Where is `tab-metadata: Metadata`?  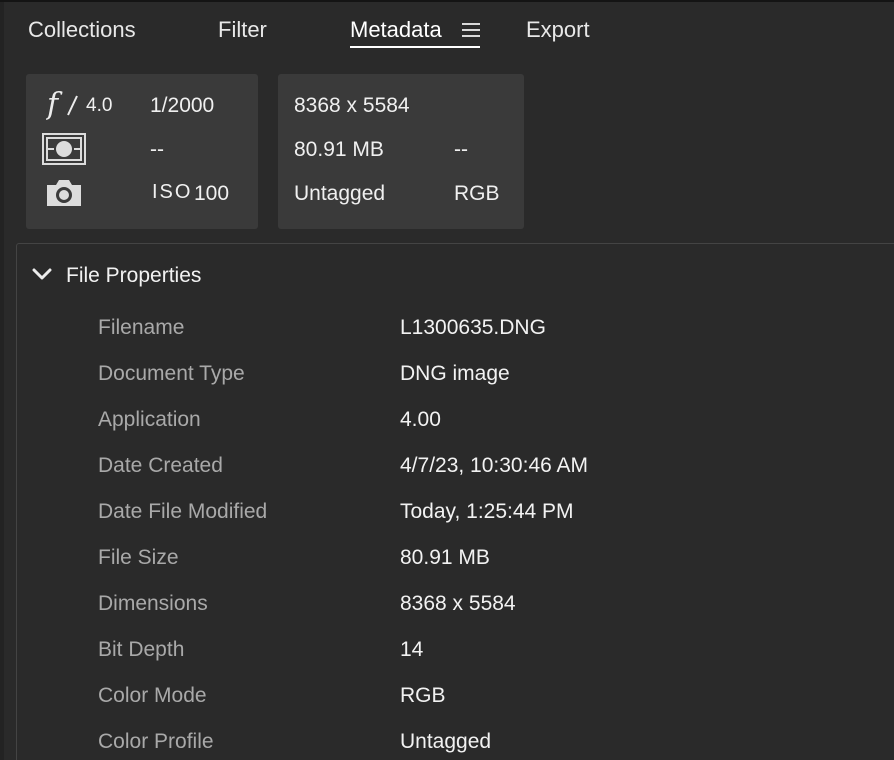
tab-metadata: Metadata is located at coordinates (396, 30).